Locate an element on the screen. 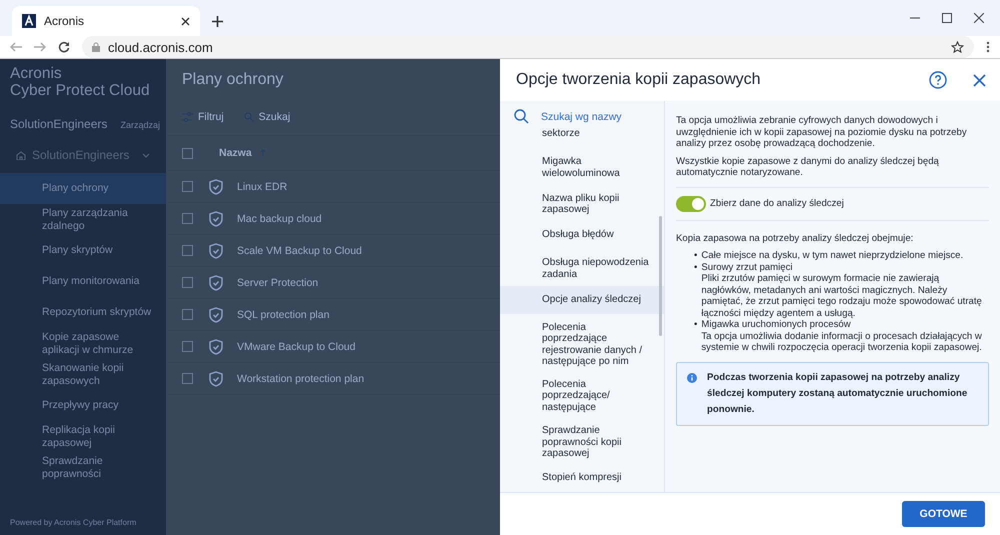  plan-name: SQL protection plan is located at coordinates (283, 314).